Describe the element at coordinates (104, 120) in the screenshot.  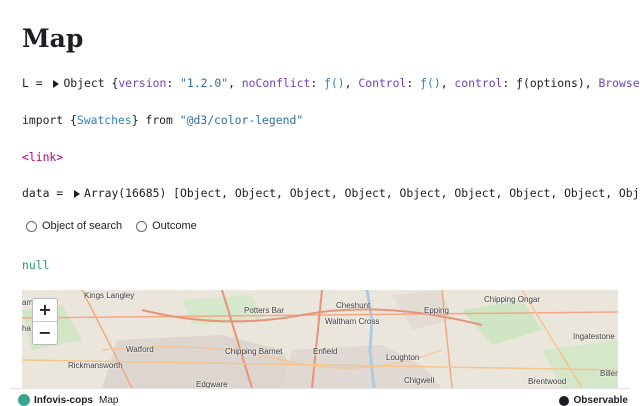
I see `import-name: Swatches` at that location.